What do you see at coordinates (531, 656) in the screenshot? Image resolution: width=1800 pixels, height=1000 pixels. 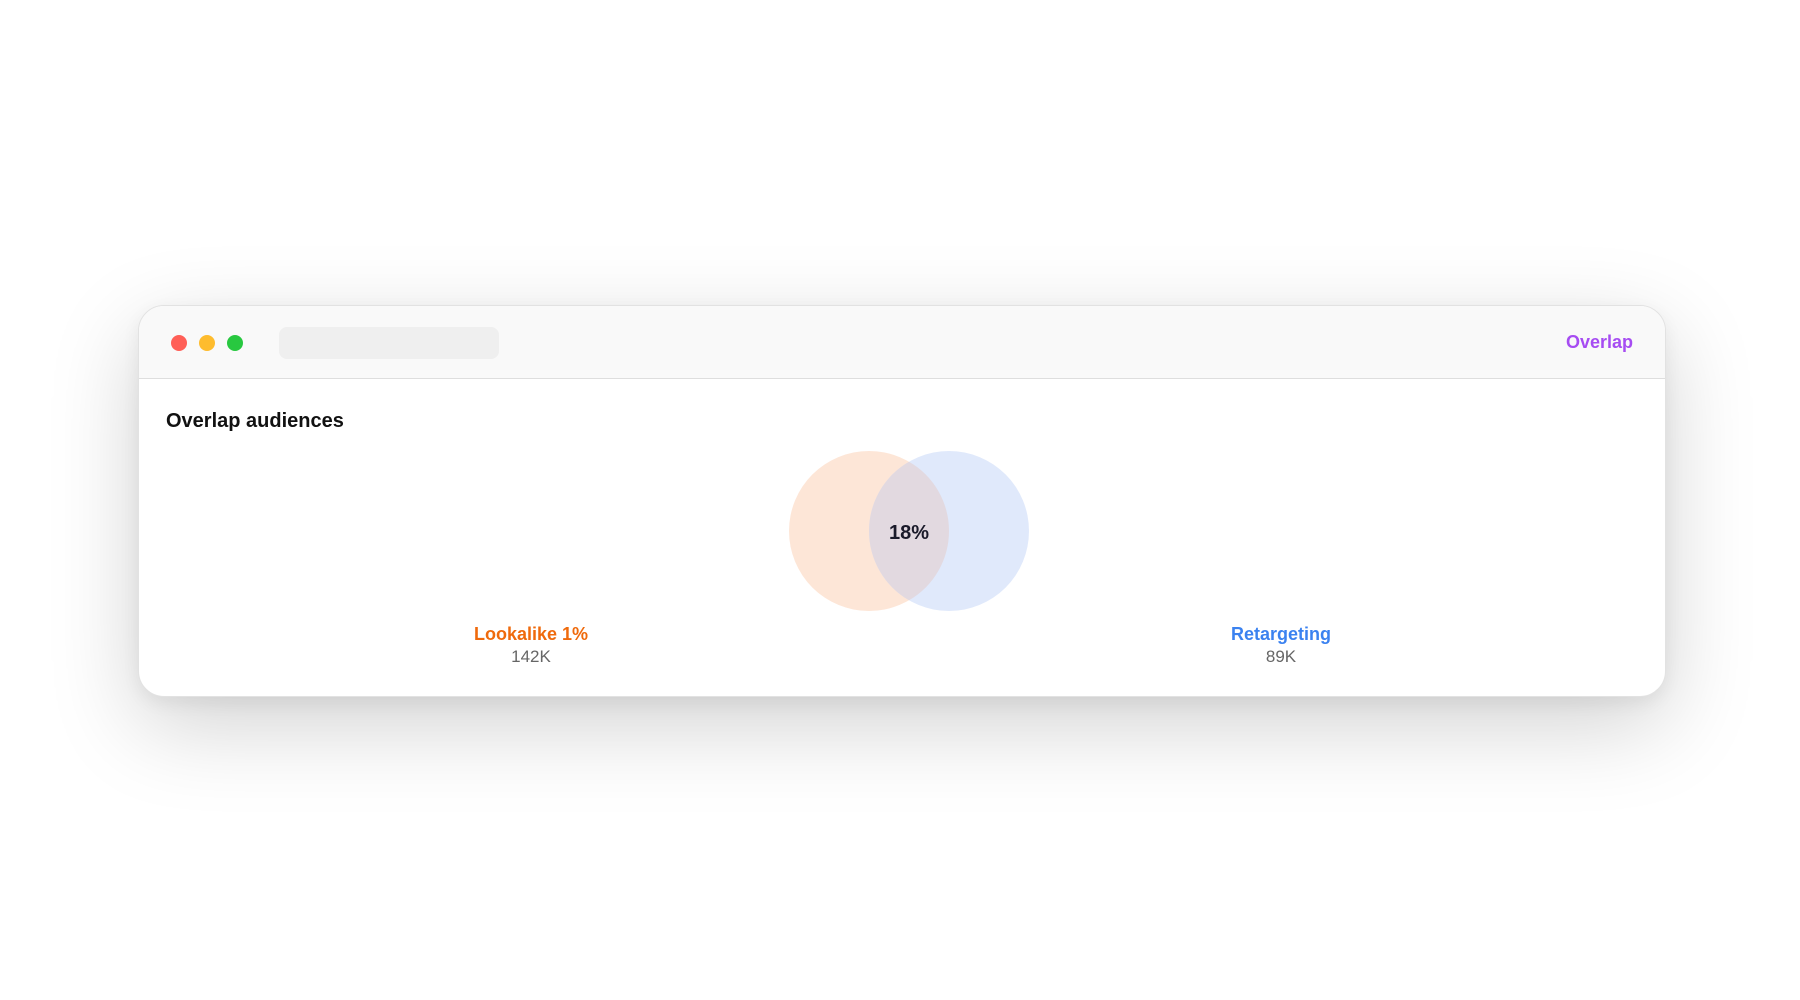 I see `audience-count: 142K` at bounding box center [531, 656].